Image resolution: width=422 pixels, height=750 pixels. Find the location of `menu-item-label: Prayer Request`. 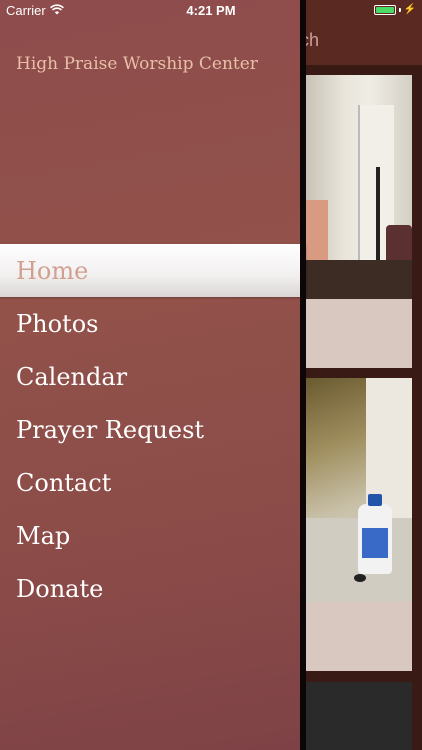

menu-item-label: Prayer Request is located at coordinates (110, 429).